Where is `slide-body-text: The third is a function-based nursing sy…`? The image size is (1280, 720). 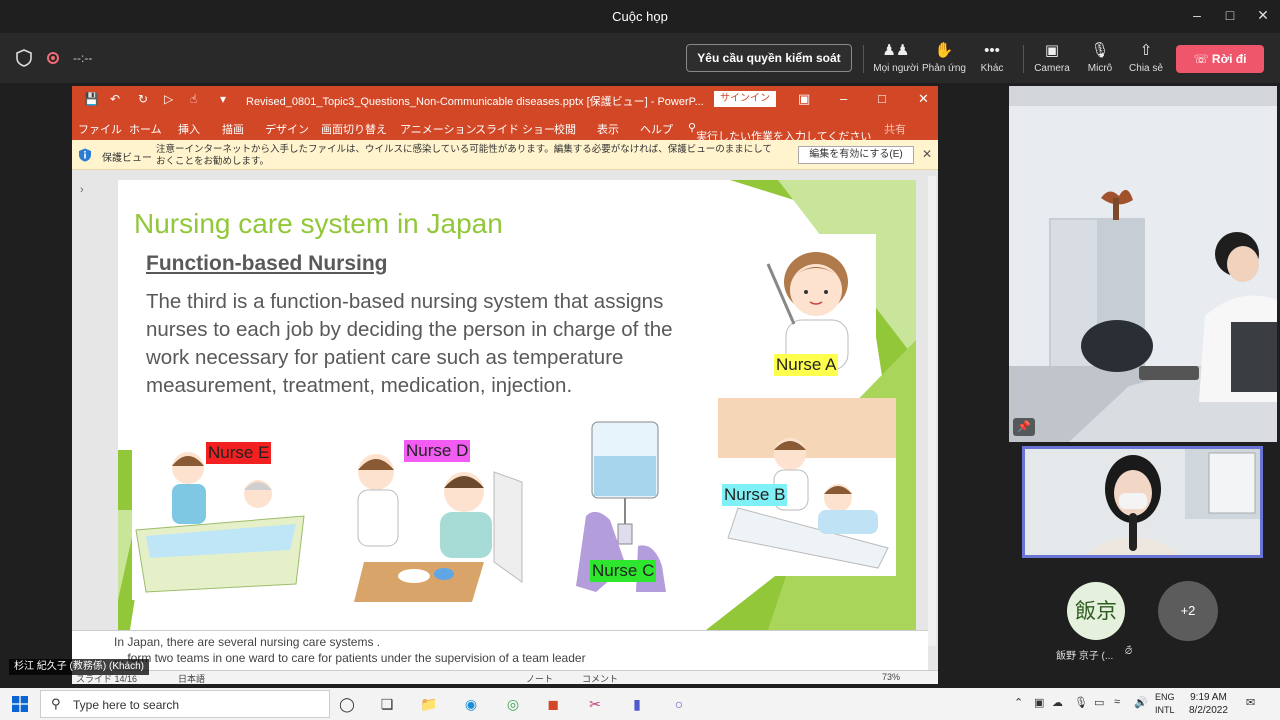
slide-body-text: The third is a function-based nursing sy… is located at coordinates (409, 343).